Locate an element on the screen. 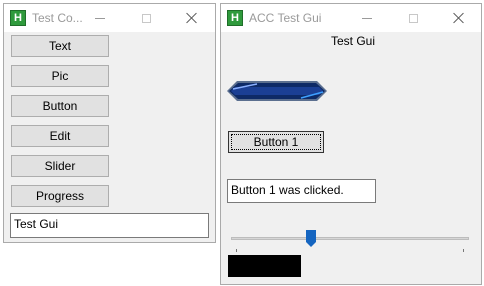  window-title: ACC Test Gui is located at coordinates (285, 18).